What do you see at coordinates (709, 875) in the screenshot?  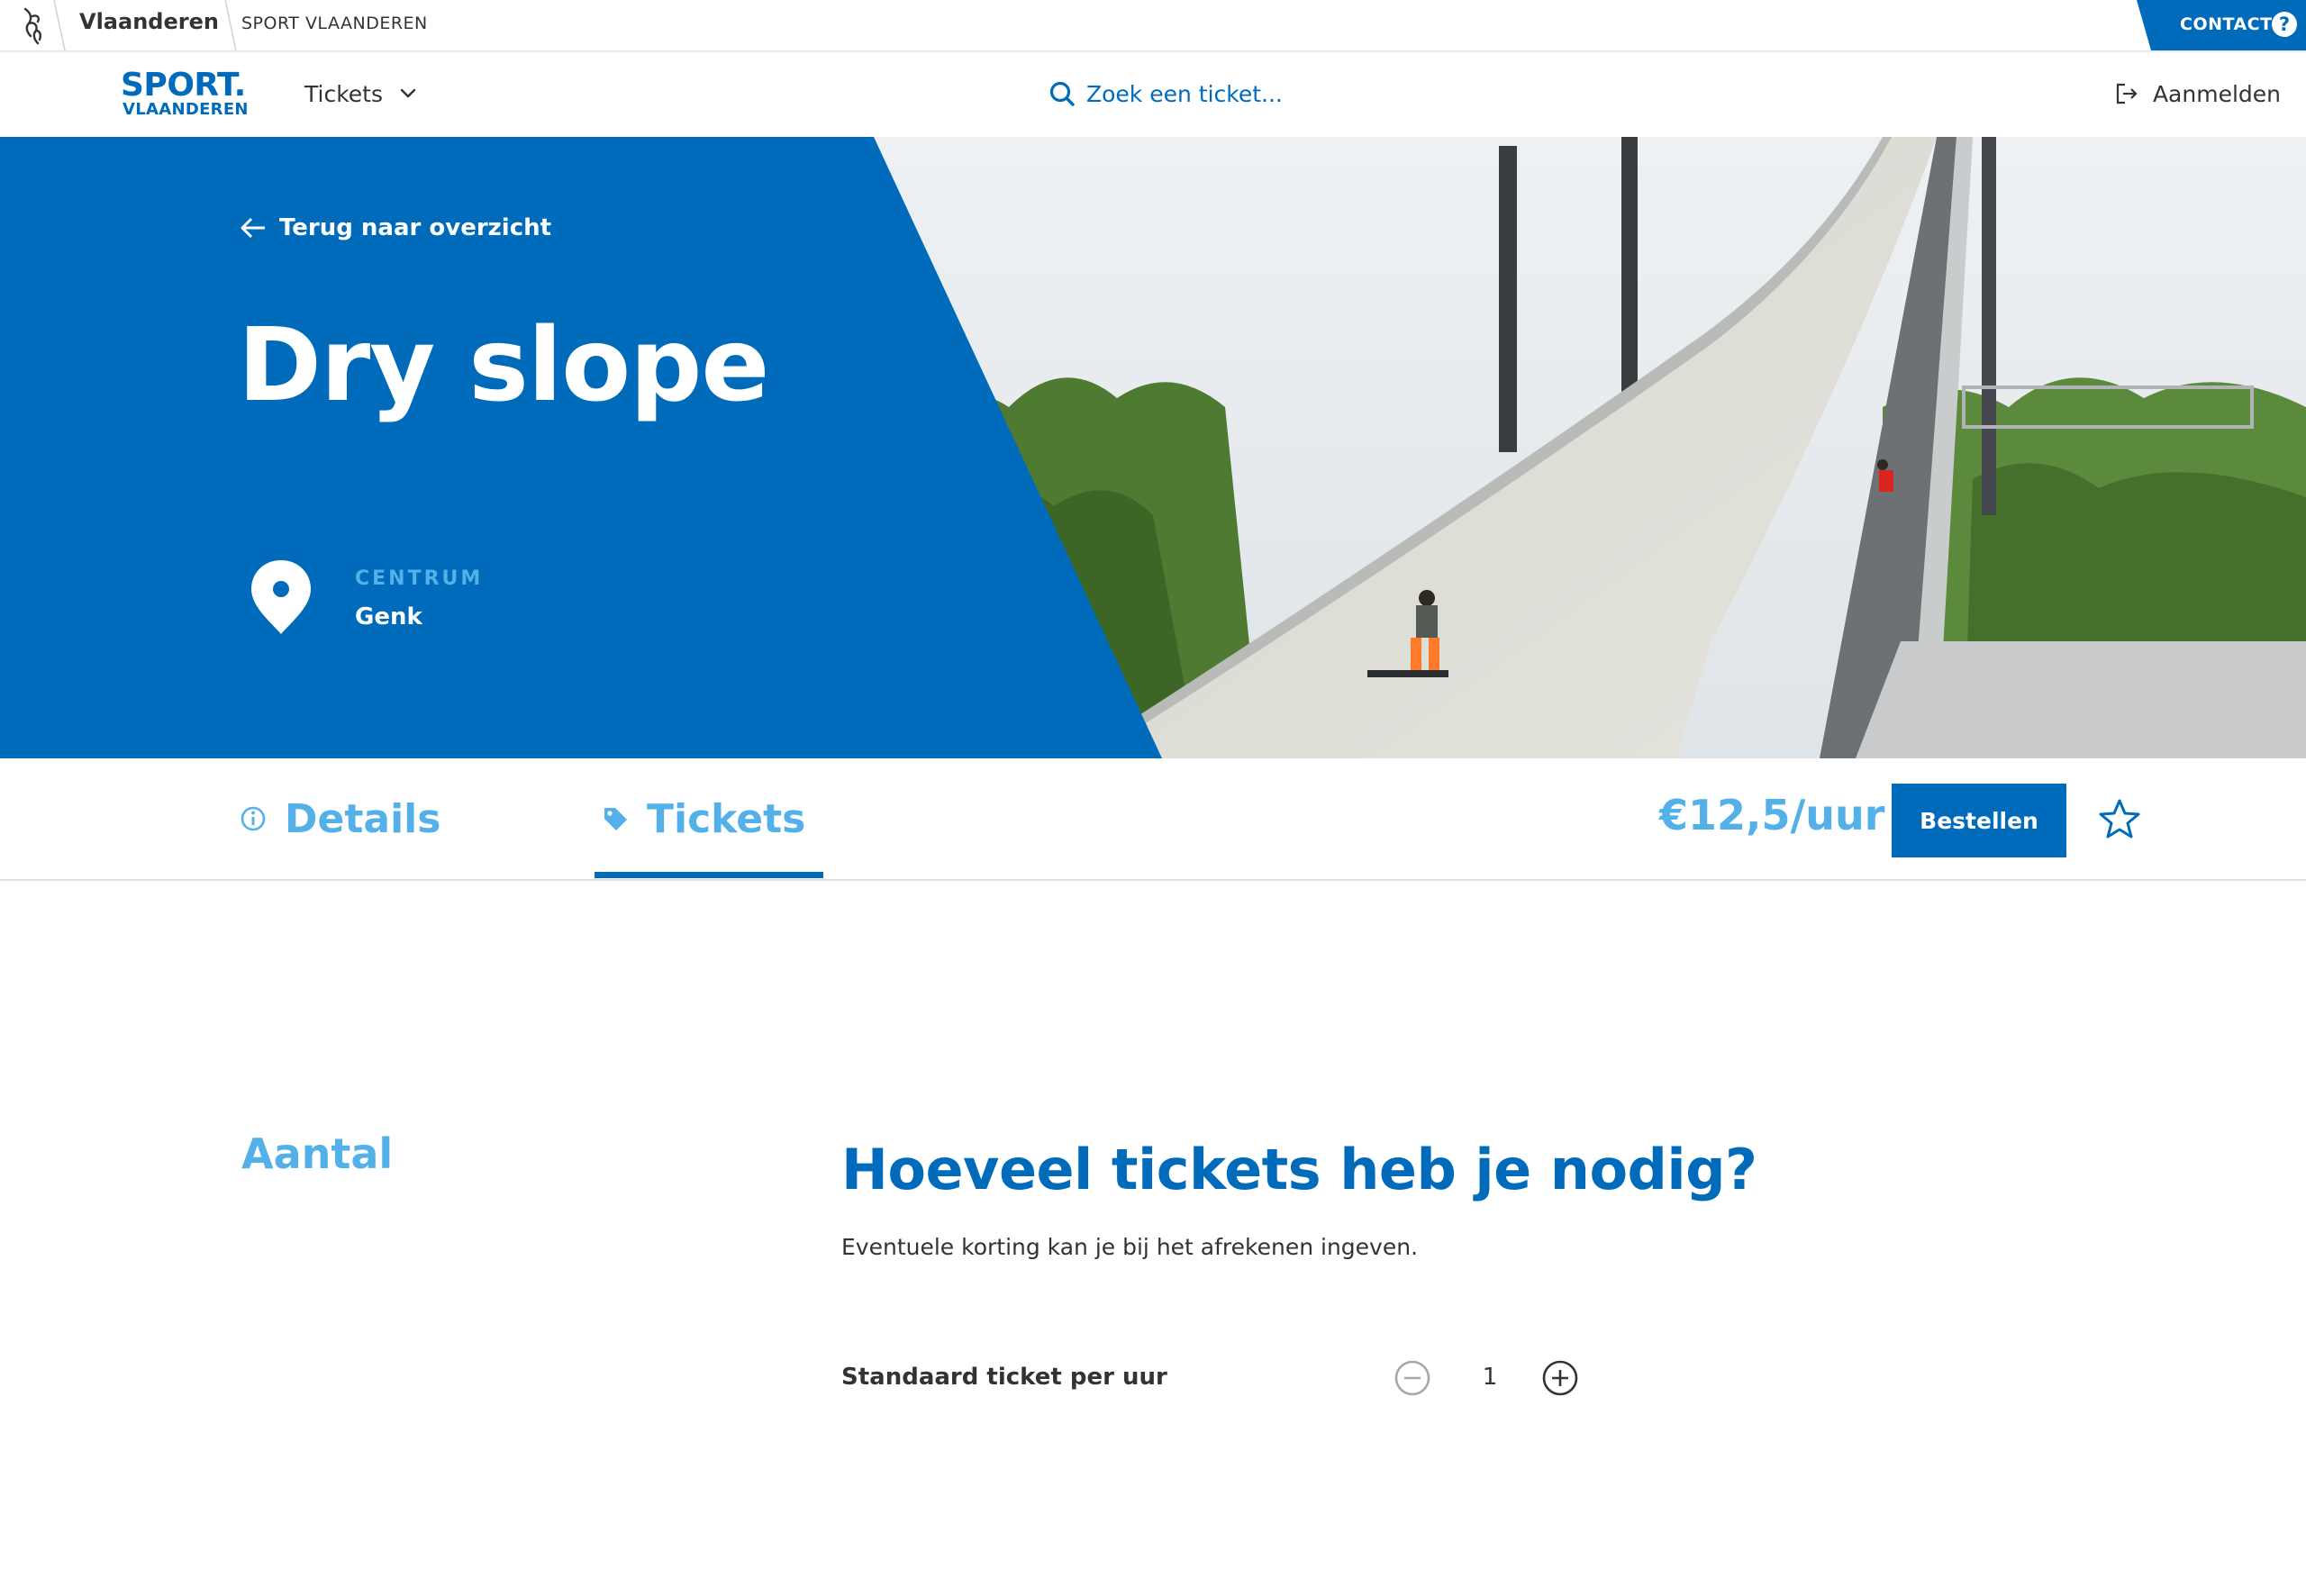 I see `active-tab-indicator` at bounding box center [709, 875].